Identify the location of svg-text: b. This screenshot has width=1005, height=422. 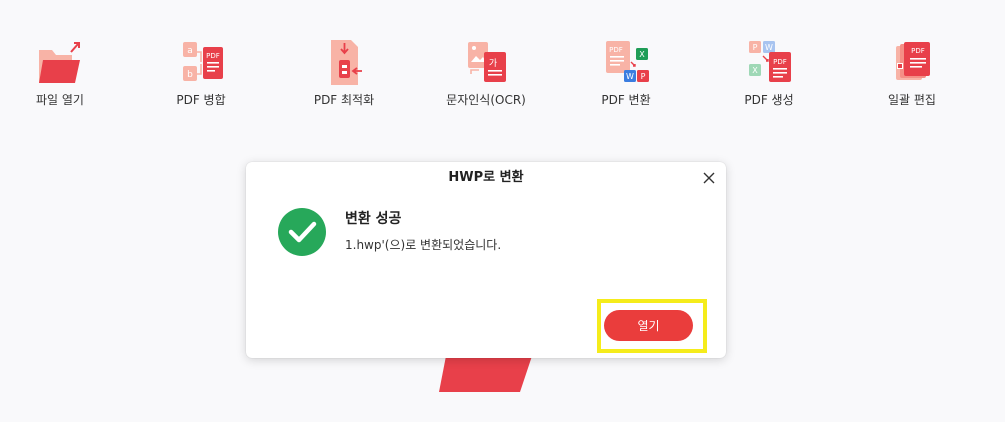
(190, 75).